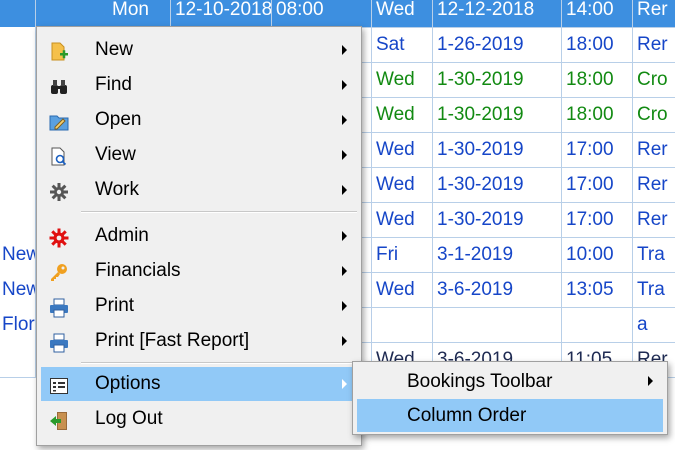 The height and width of the screenshot is (450, 675). I want to click on submenu-item-column-order: Column Order, so click(510, 415).